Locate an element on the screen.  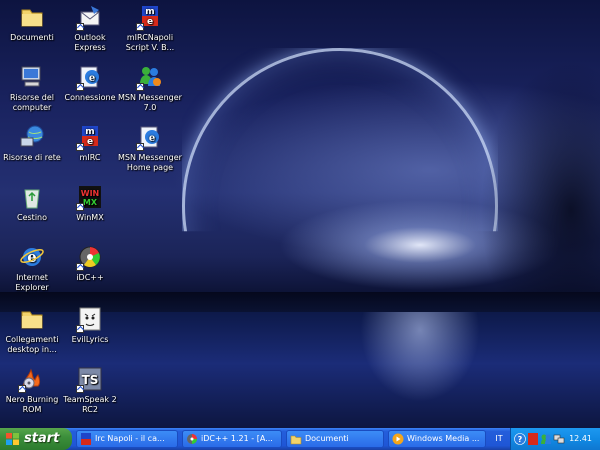
icon-label: iDC++ is located at coordinates (90, 277).